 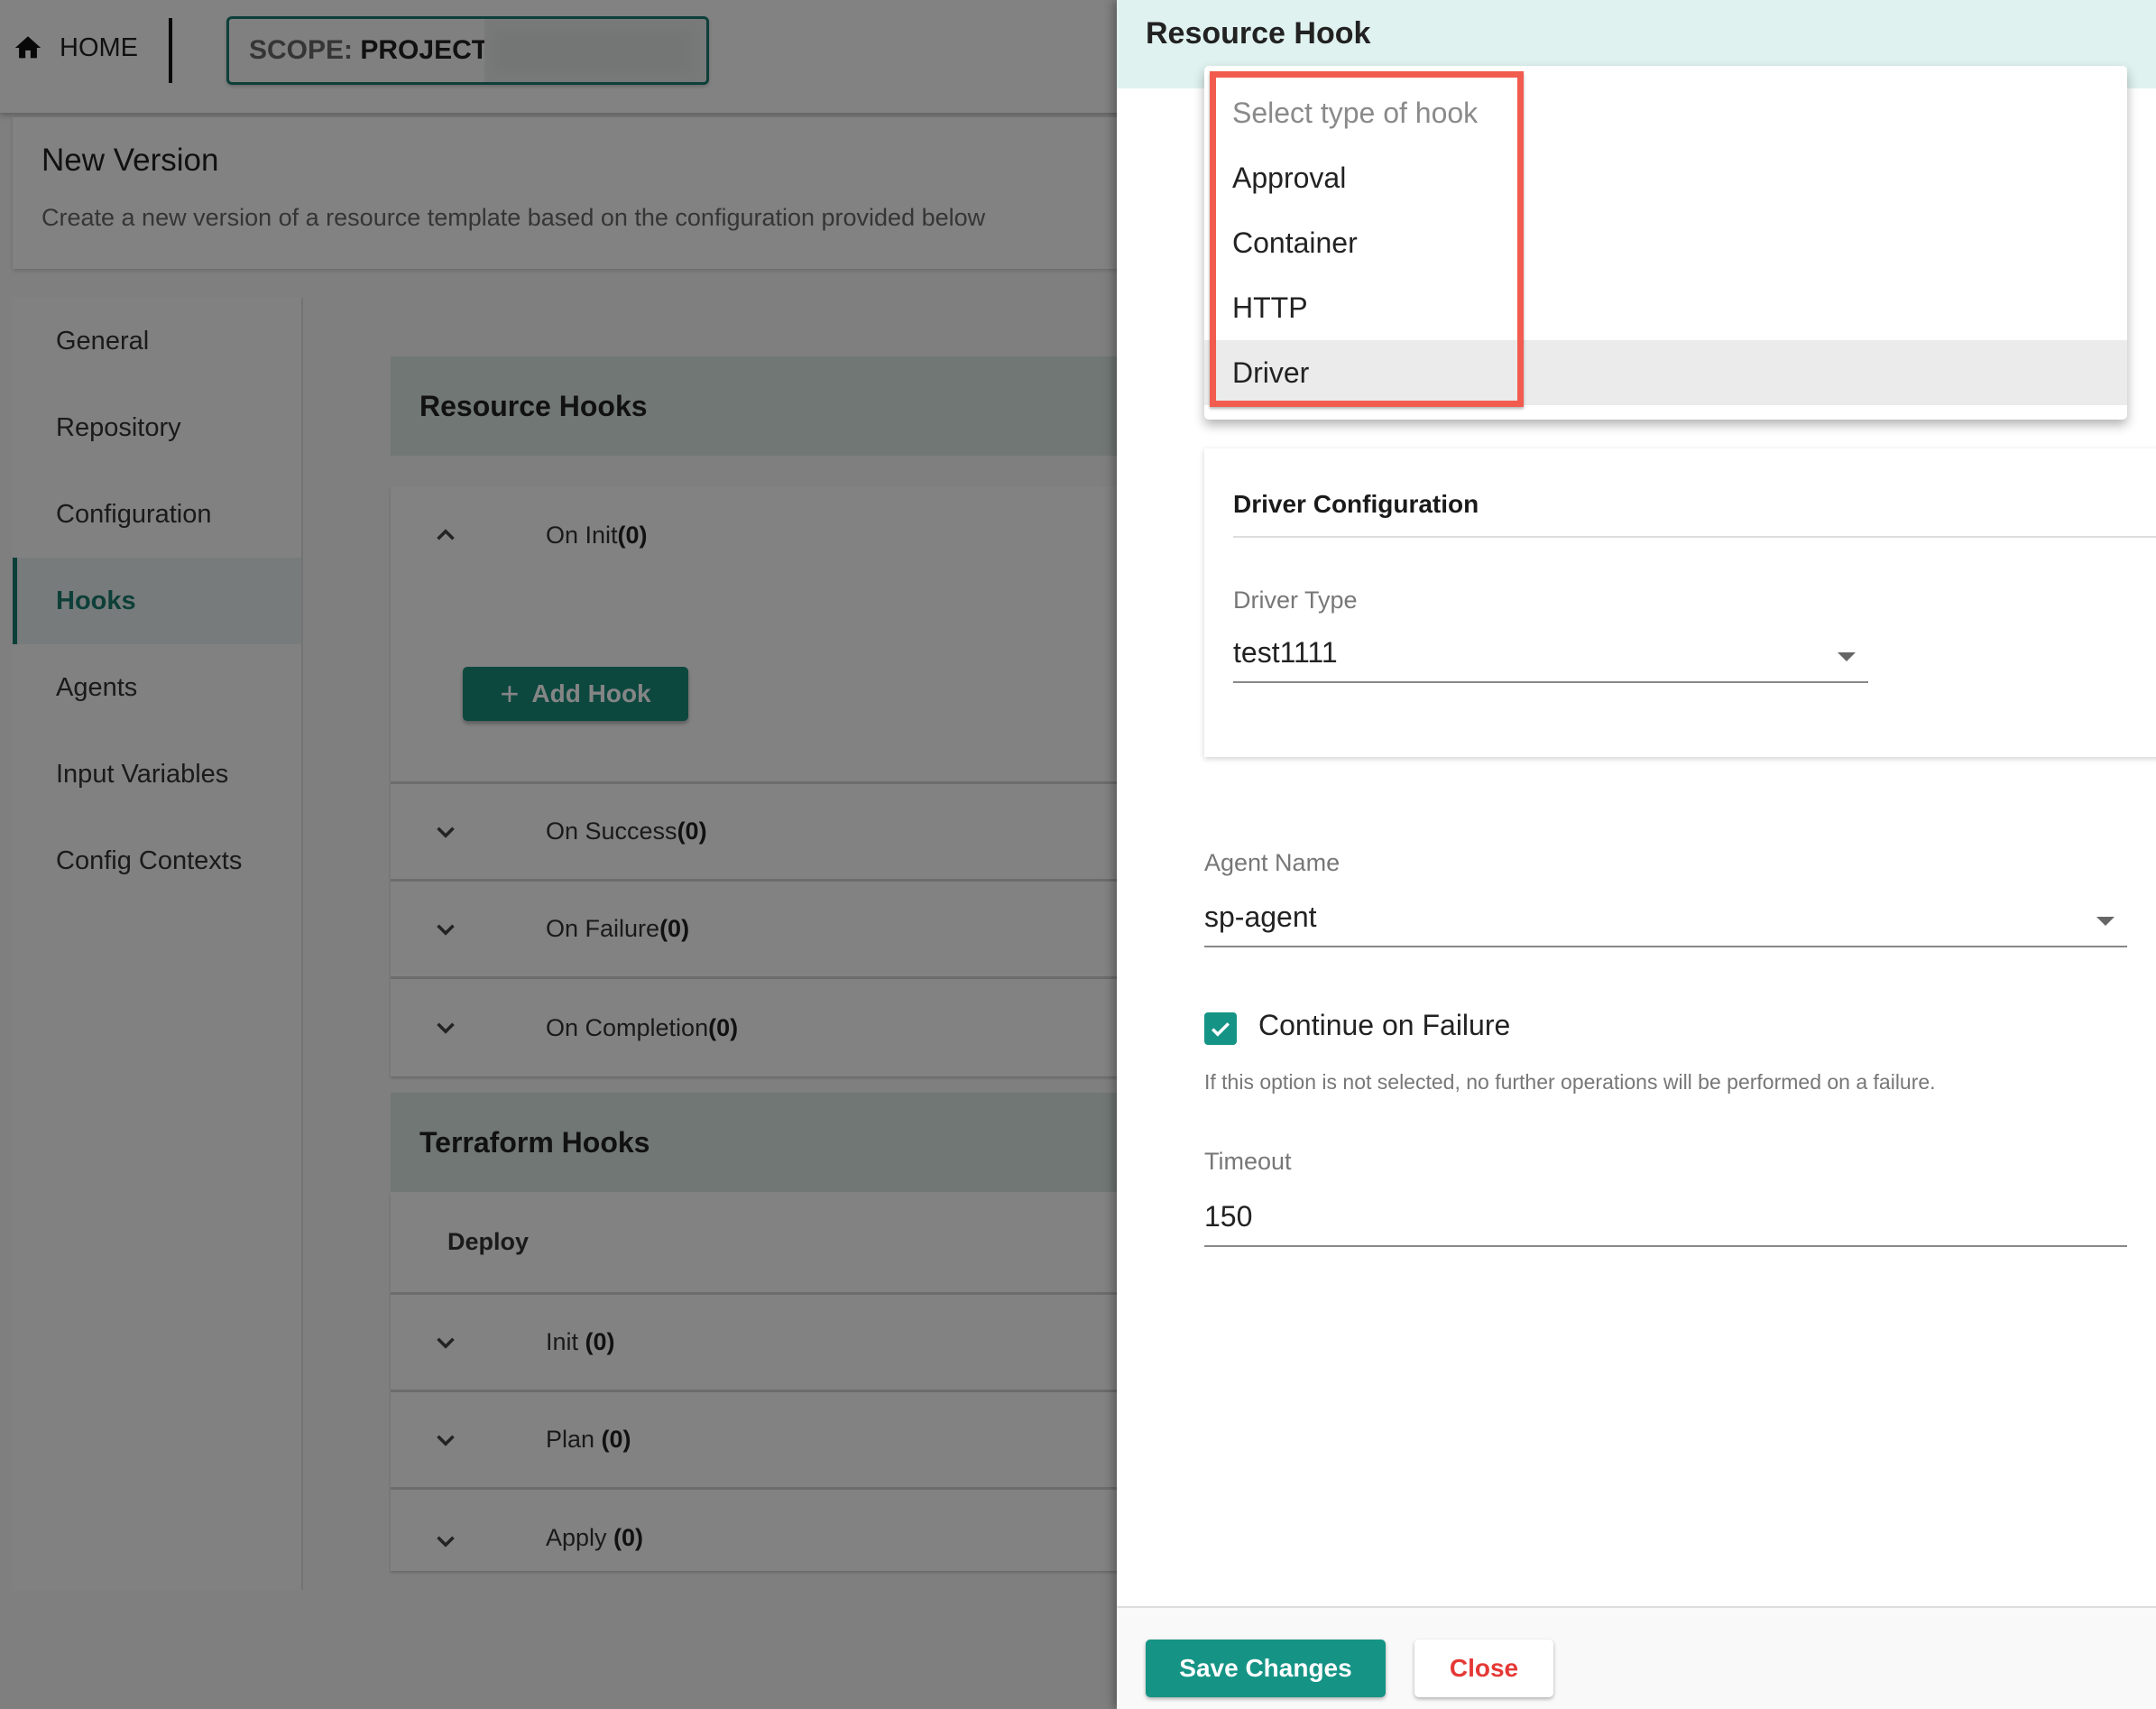 I want to click on agent-name-value: sp-agent, so click(x=1260, y=917).